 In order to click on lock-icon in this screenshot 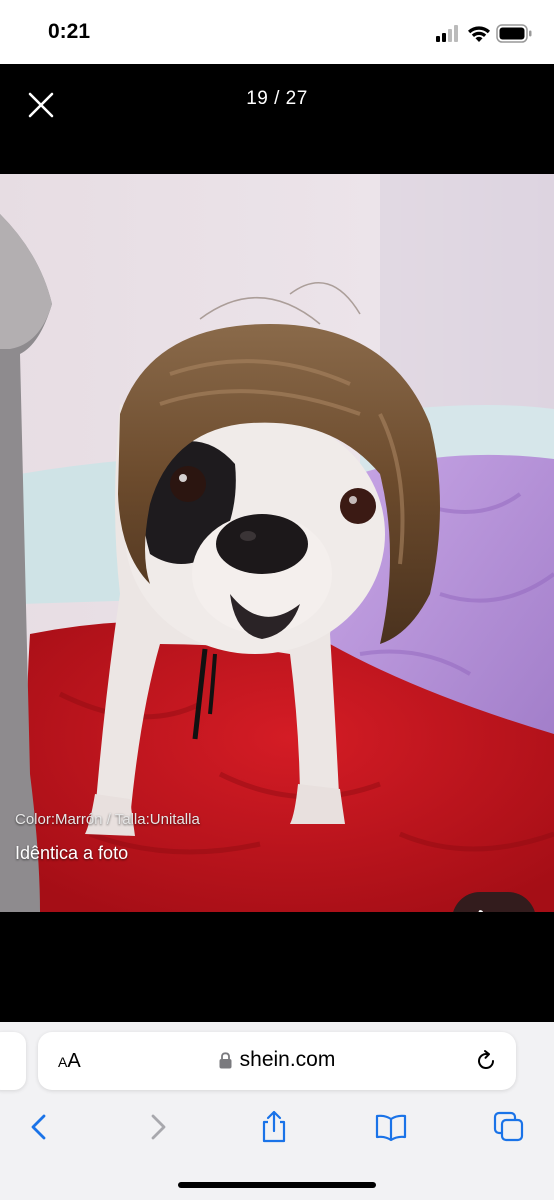, I will do `click(225, 1059)`.